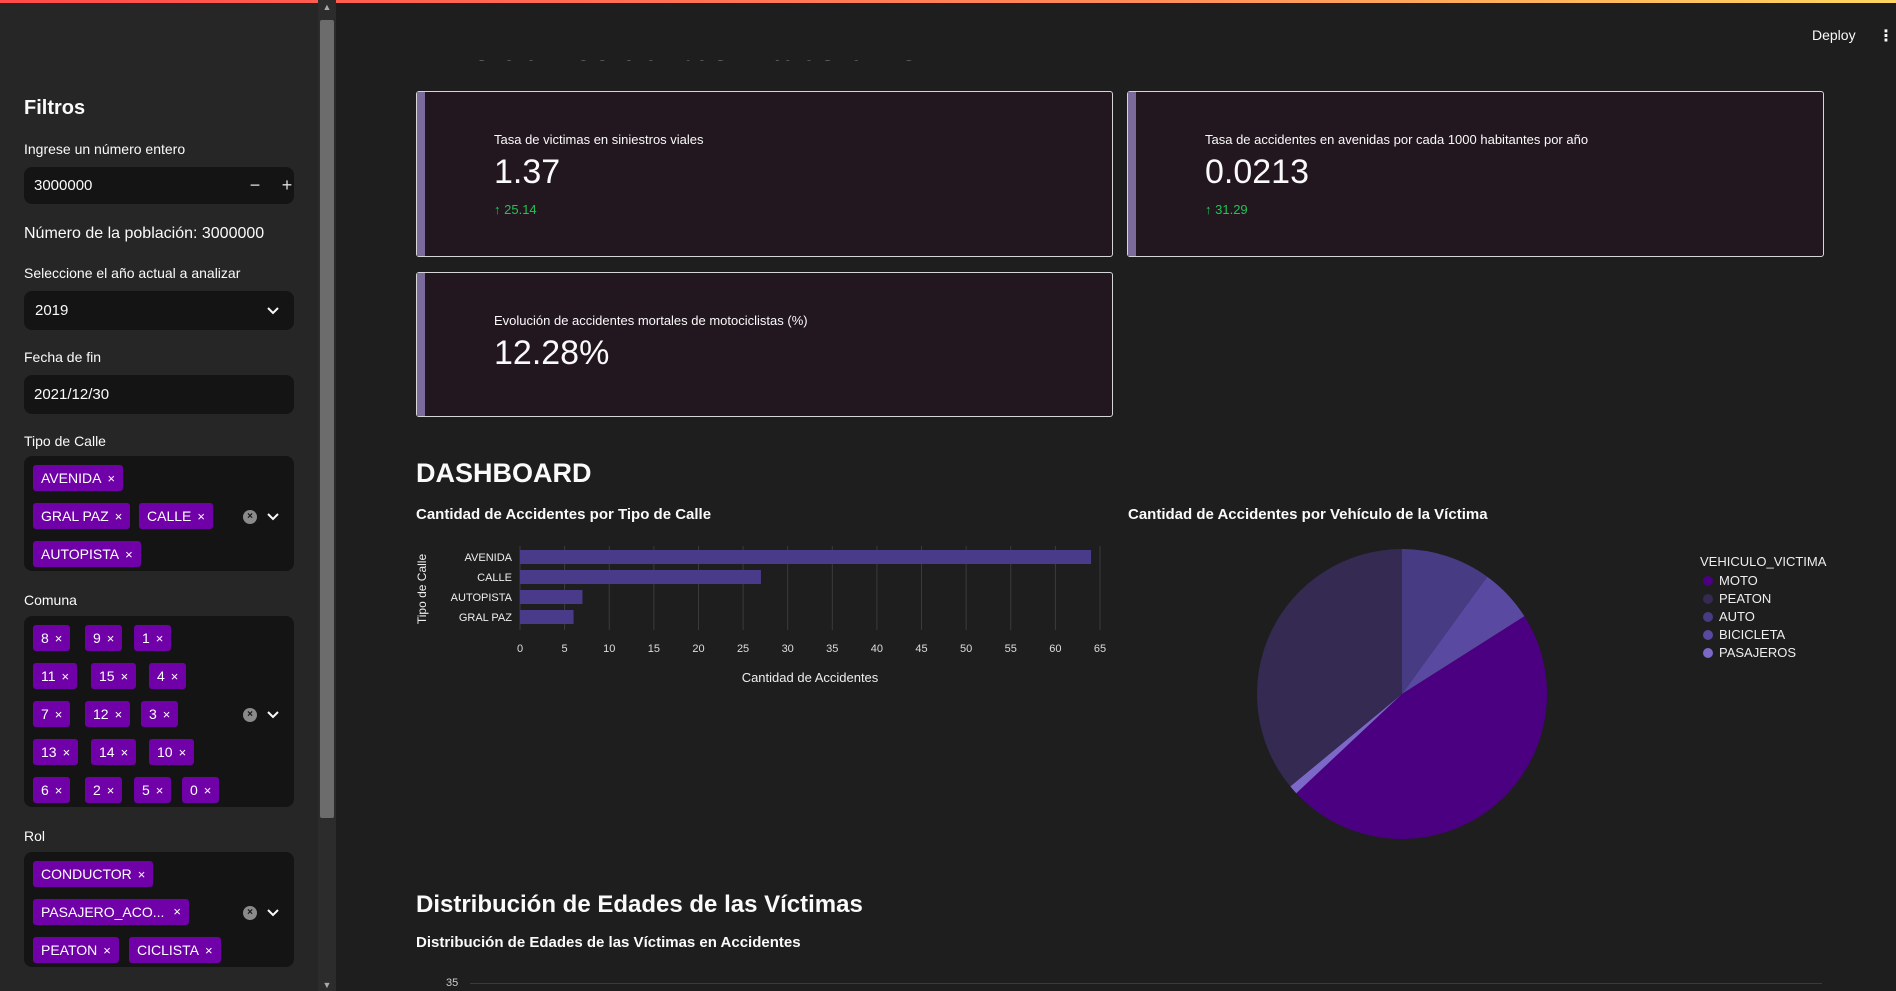 The width and height of the screenshot is (1896, 991). I want to click on age-axis-tick: 35, so click(452, 983).